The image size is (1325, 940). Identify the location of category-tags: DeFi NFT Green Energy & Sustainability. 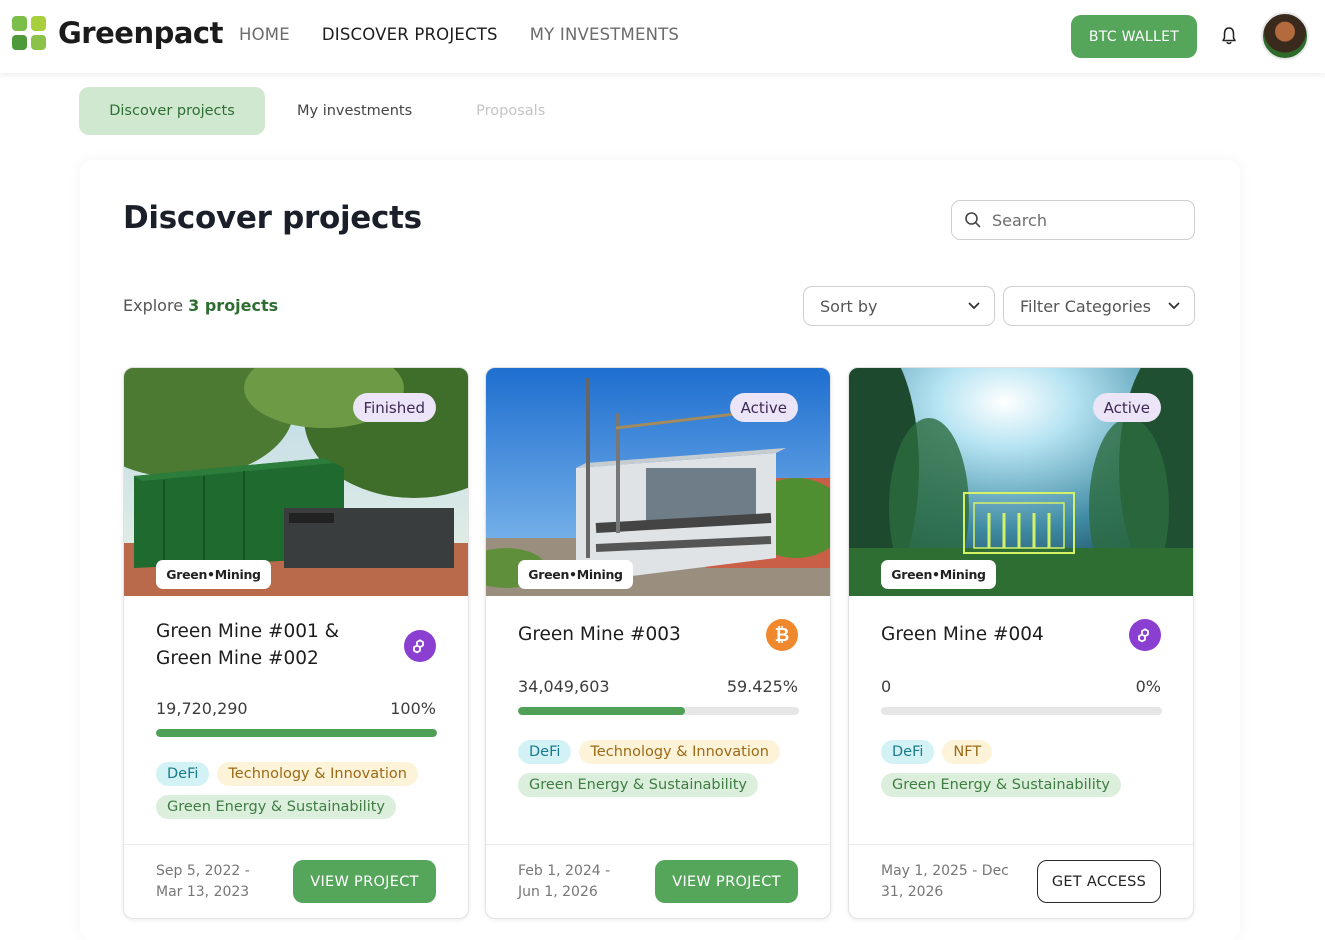
(1025, 768).